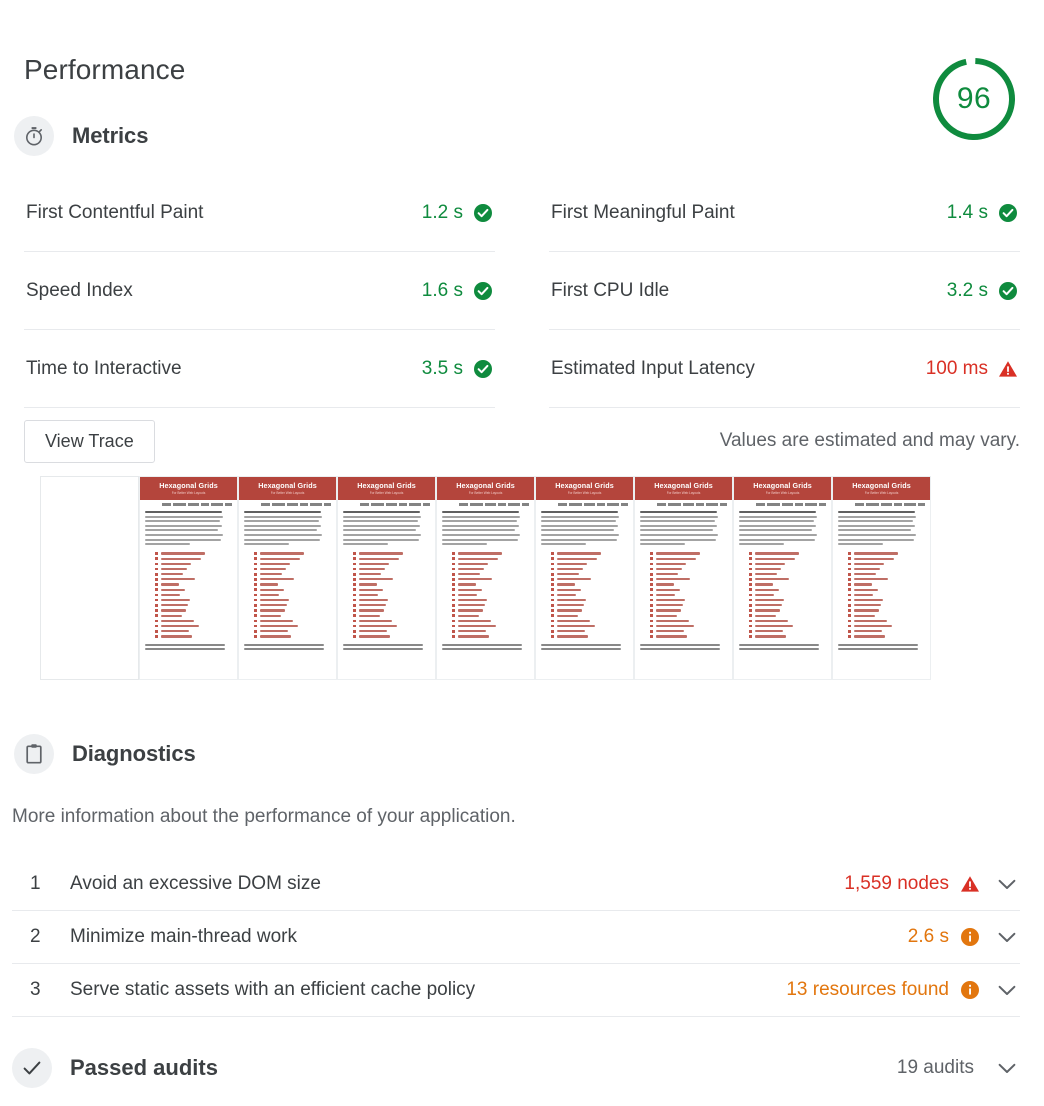 The height and width of the screenshot is (1106, 1044). I want to click on audit-title: Avoid an excessive DOM size, so click(195, 883).